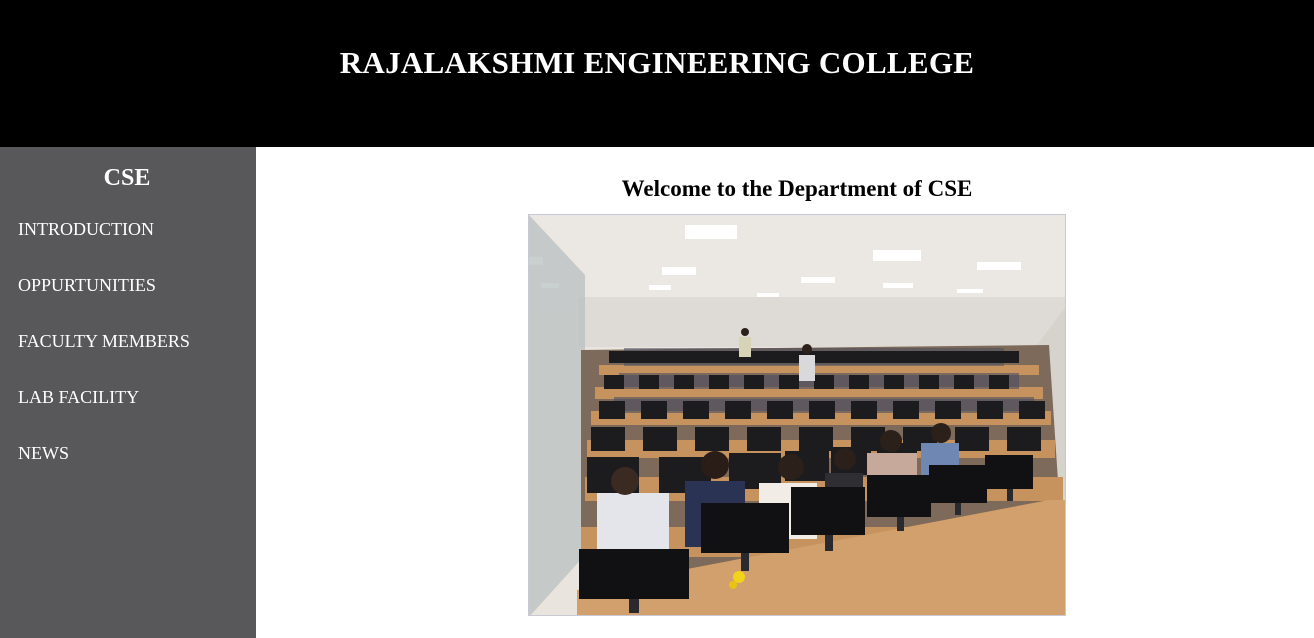 This screenshot has width=1314, height=638. What do you see at coordinates (43, 453) in the screenshot?
I see `sidebar-item-news: NEWS` at bounding box center [43, 453].